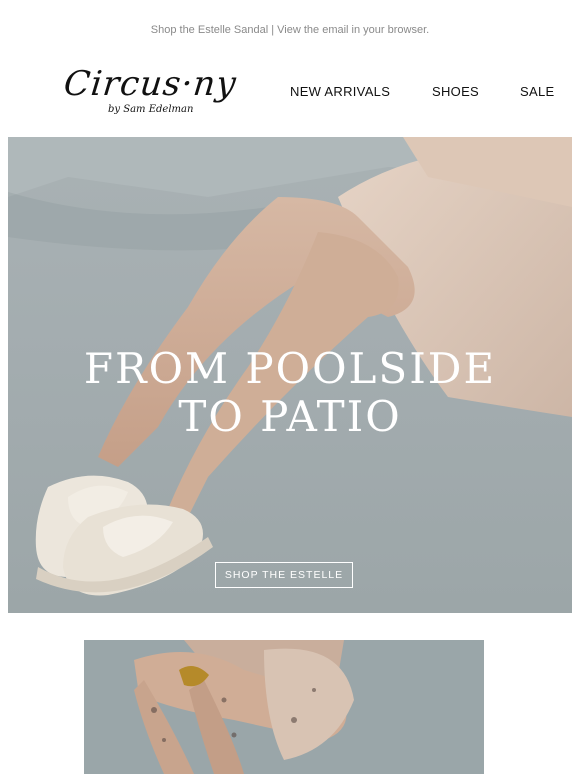  What do you see at coordinates (209, 30) in the screenshot?
I see `shop-estelle-link: Shop the Estelle Sandal` at bounding box center [209, 30].